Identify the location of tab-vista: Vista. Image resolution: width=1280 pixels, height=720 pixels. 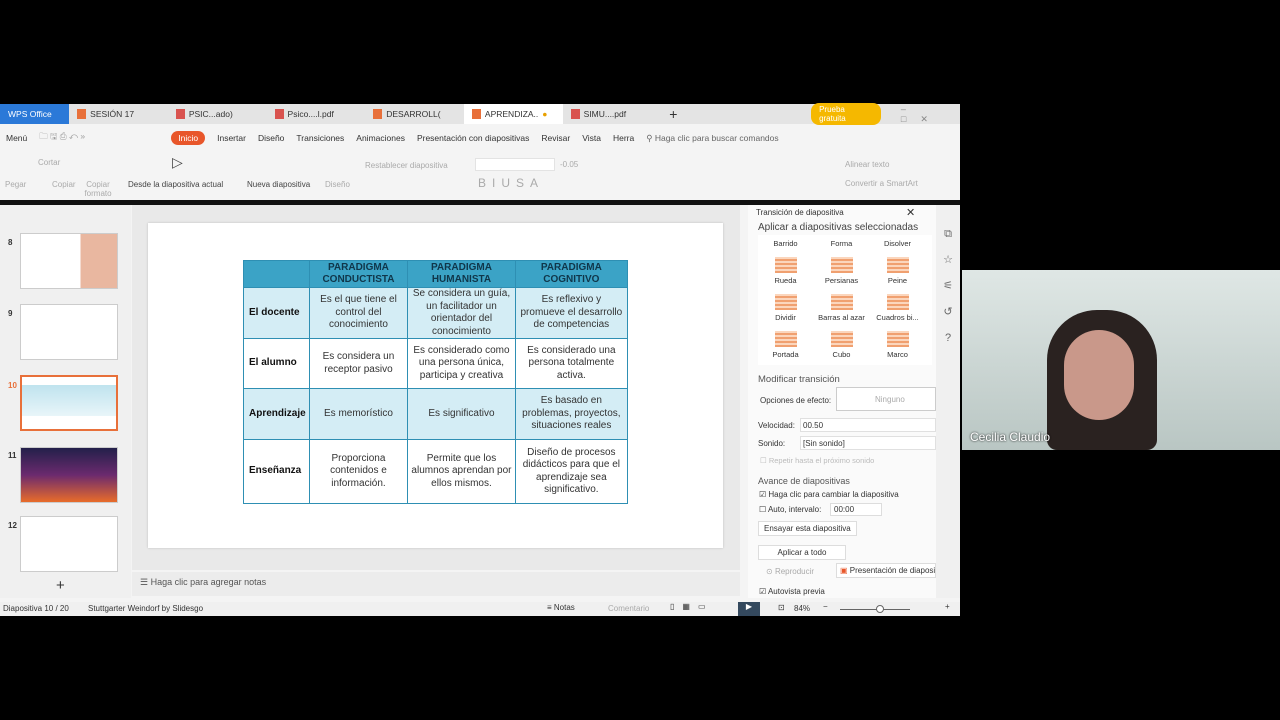
(591, 138).